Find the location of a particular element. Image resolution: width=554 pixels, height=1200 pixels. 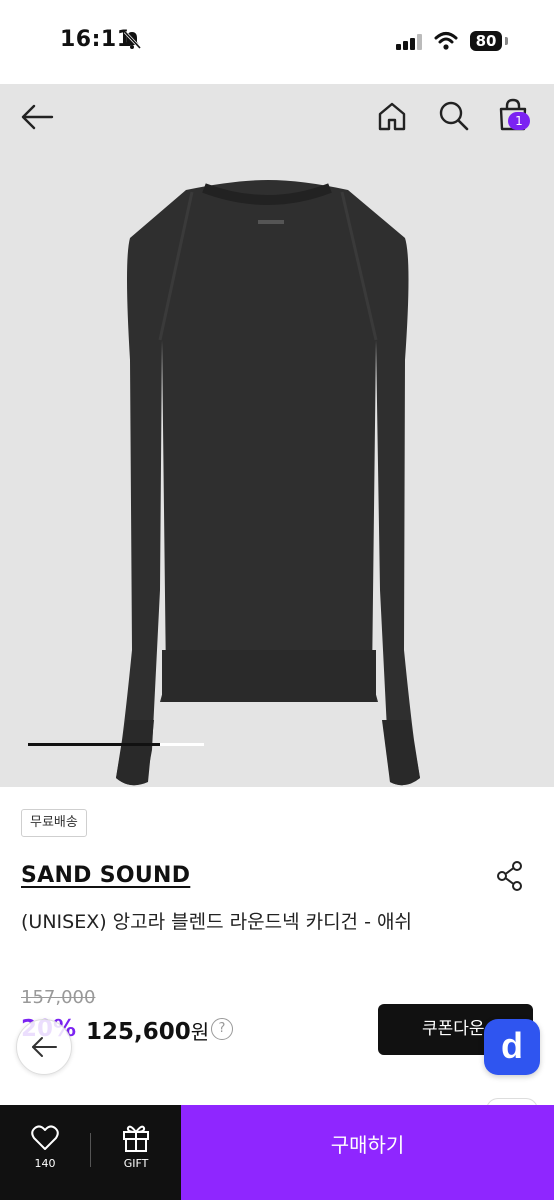

d-logo: d is located at coordinates (512, 1045).